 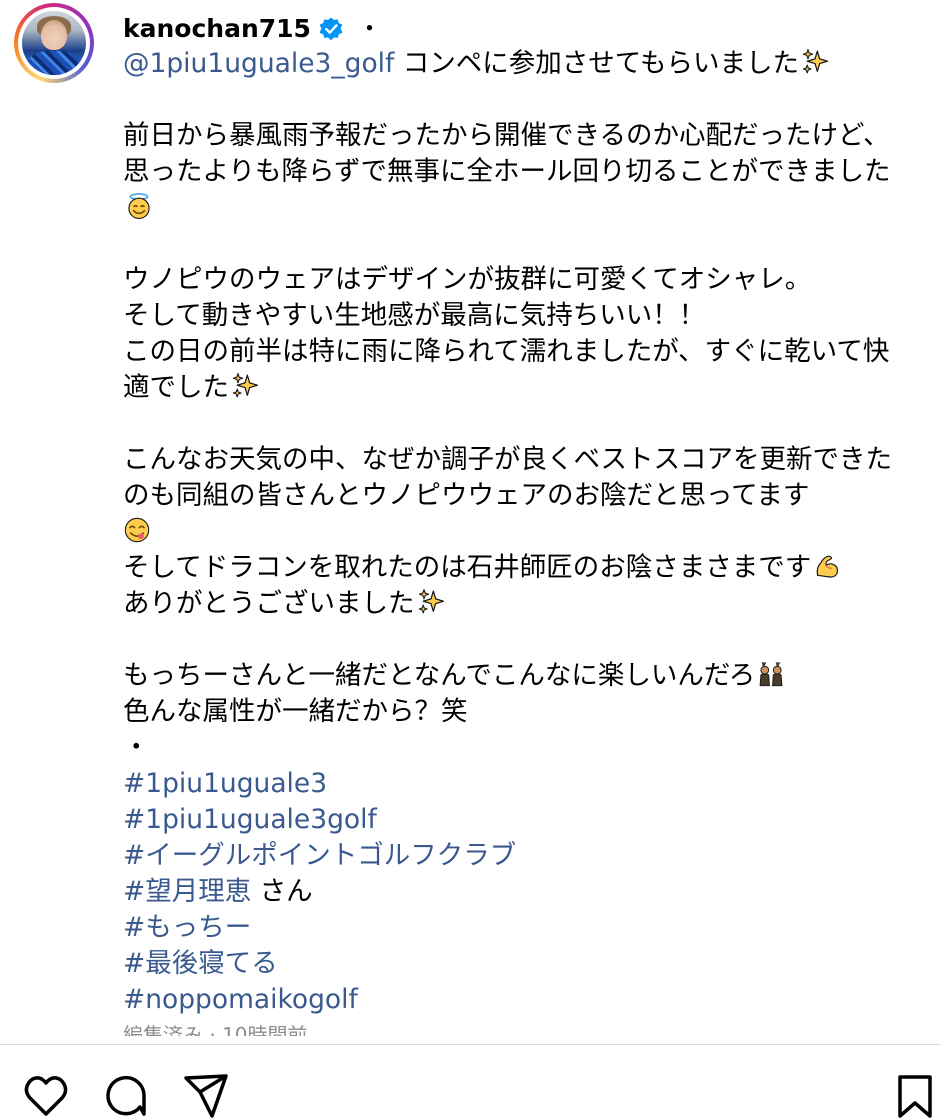 What do you see at coordinates (771, 674) in the screenshot?
I see `women-with-bunny-ears-emoji` at bounding box center [771, 674].